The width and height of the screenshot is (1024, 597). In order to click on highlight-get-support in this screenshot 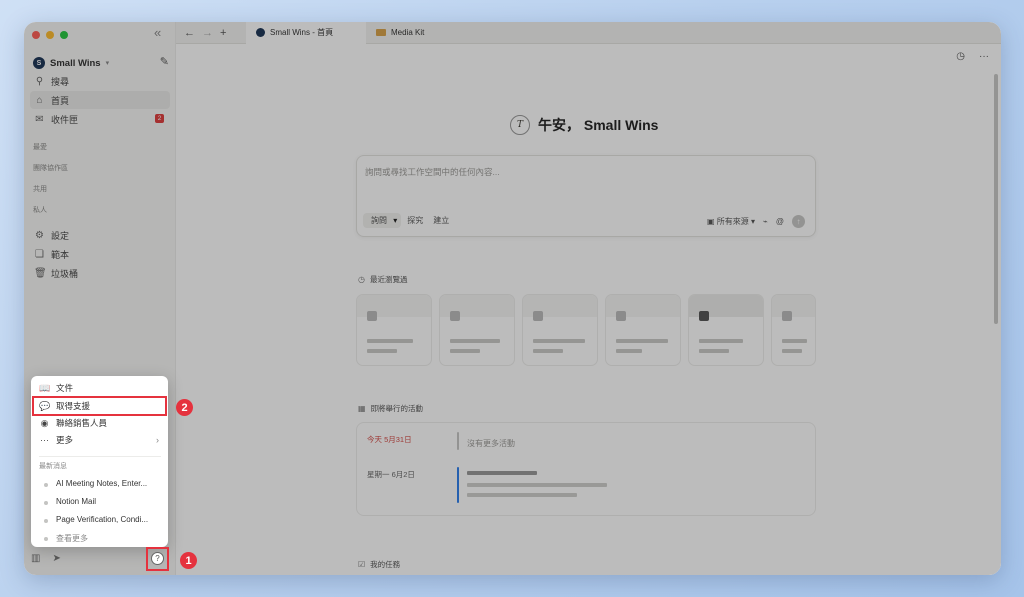, I will do `click(99, 406)`.